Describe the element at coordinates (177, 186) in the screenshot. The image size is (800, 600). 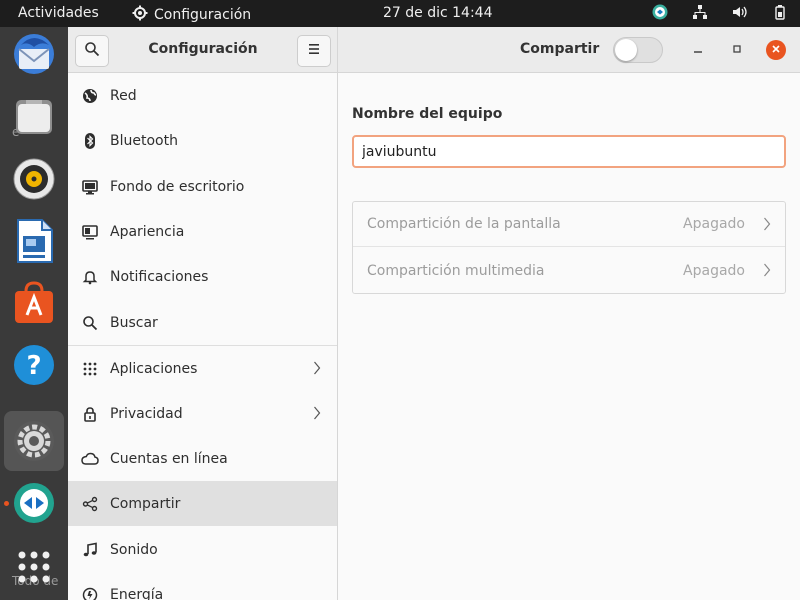
I see `sidebar-item-label: Fondo de escritorio` at that location.